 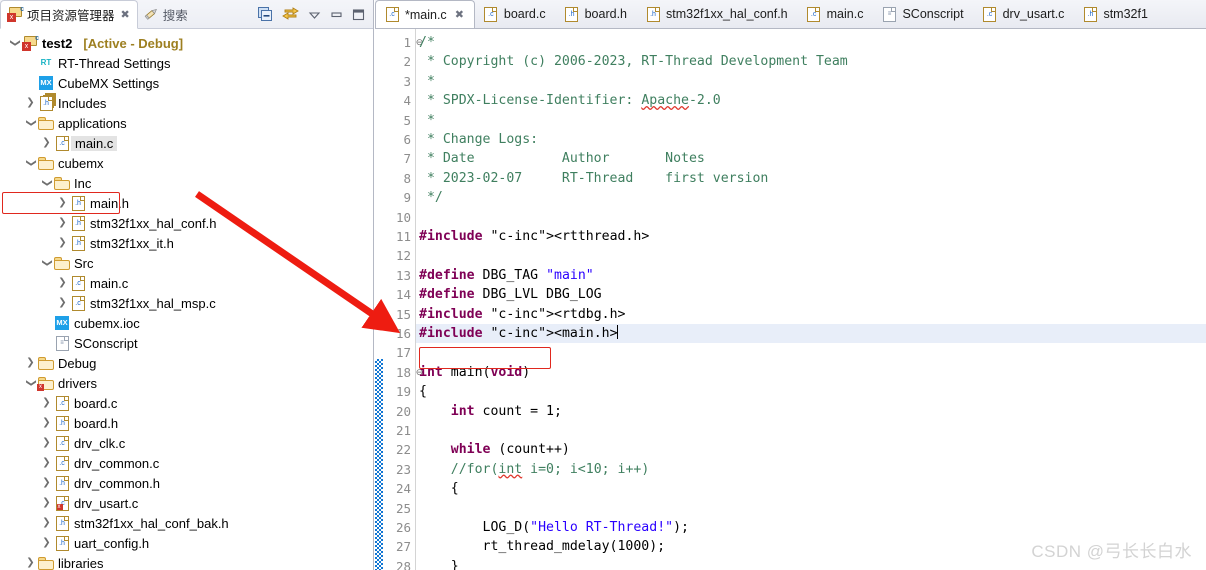 I want to click on editor-tab-drv-usart-c: .c drv_usart.c, so click(x=1024, y=14).